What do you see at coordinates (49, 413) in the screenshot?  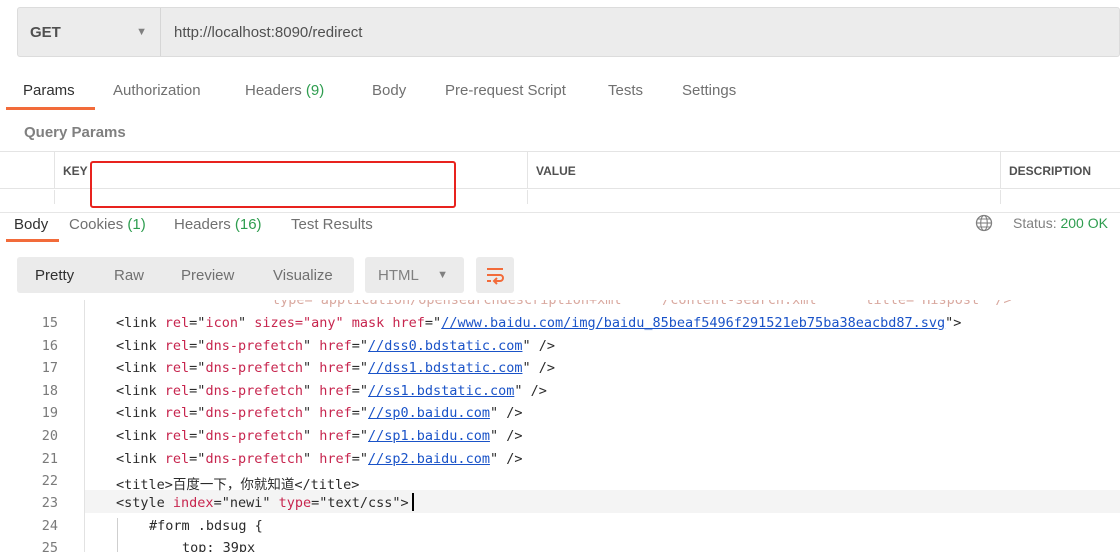 I see `line-number: 19` at bounding box center [49, 413].